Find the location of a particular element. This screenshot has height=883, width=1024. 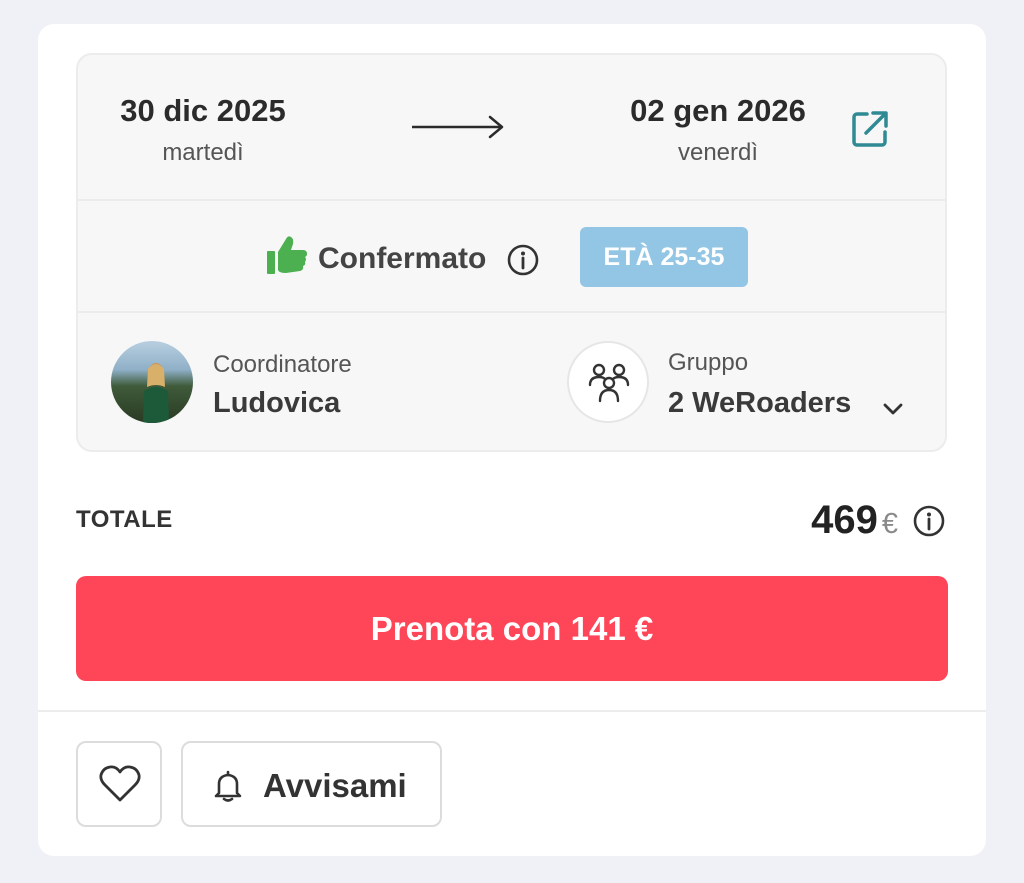

end-weekday: venerdì is located at coordinates (718, 152).